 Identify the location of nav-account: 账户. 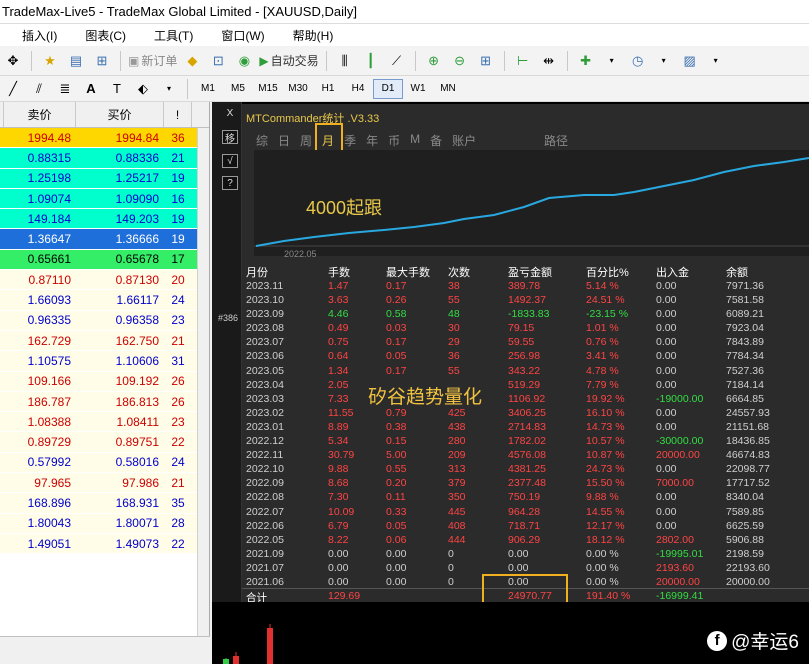
(464, 140).